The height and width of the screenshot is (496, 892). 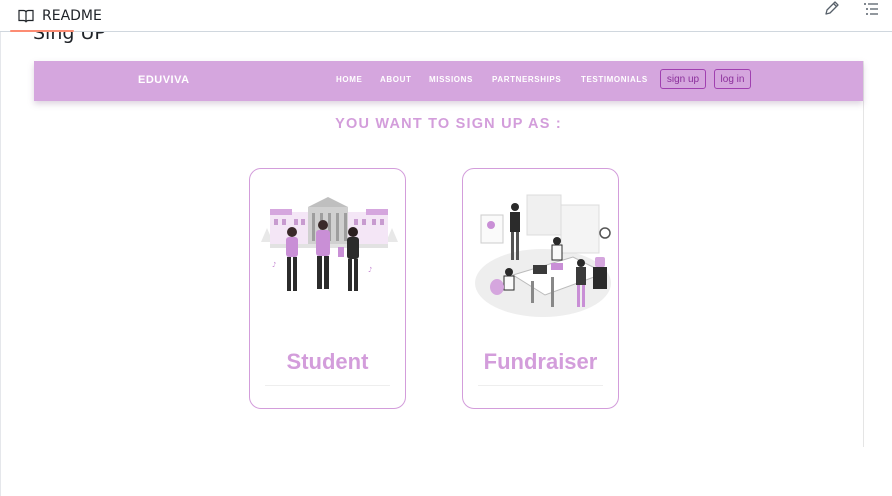 What do you see at coordinates (543, 255) in the screenshot?
I see `office-team-illustration` at bounding box center [543, 255].